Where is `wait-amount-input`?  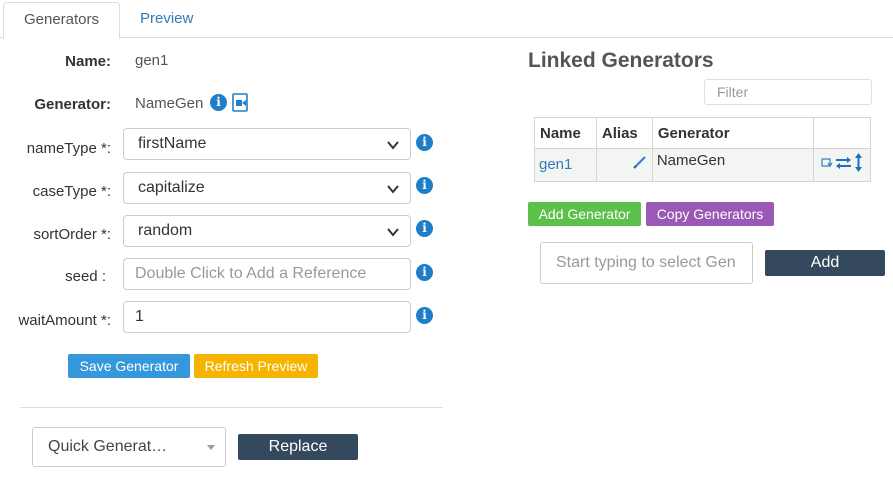 wait-amount-input is located at coordinates (267, 317).